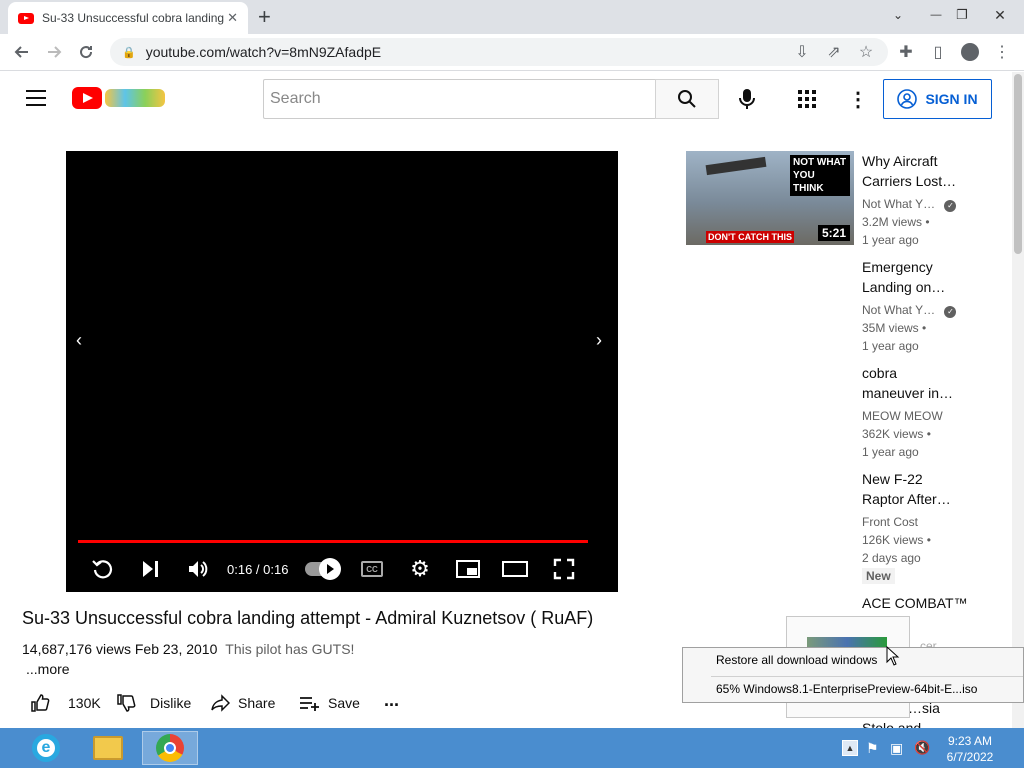 The width and height of the screenshot is (1024, 768). What do you see at coordinates (906, 52) in the screenshot?
I see `extensions-icon: ✚` at bounding box center [906, 52].